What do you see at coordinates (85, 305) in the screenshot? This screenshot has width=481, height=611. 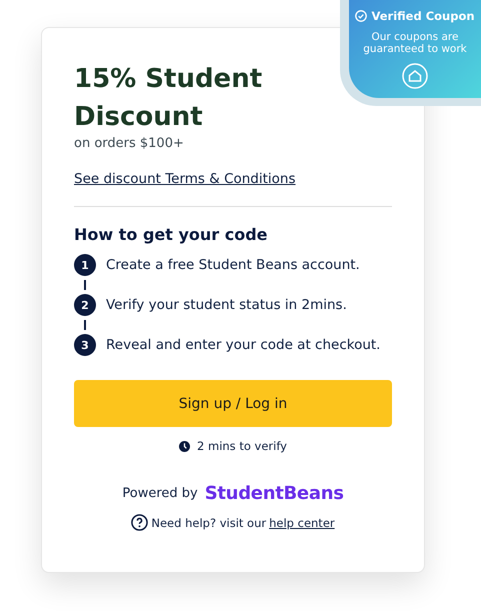 I see `step-number: 2` at bounding box center [85, 305].